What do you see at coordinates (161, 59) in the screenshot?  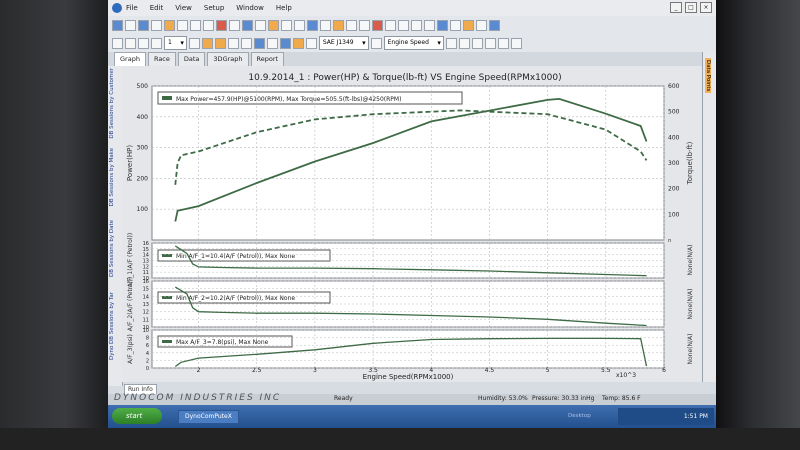 I see `tab-race: Race` at bounding box center [161, 59].